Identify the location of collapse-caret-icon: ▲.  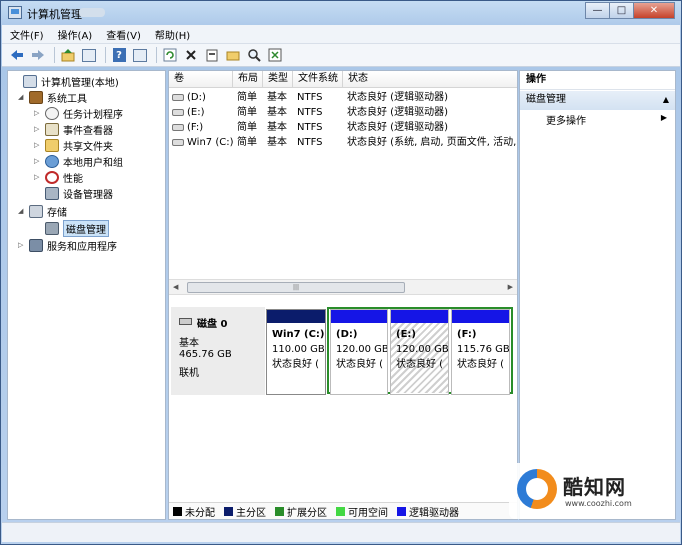
(666, 100).